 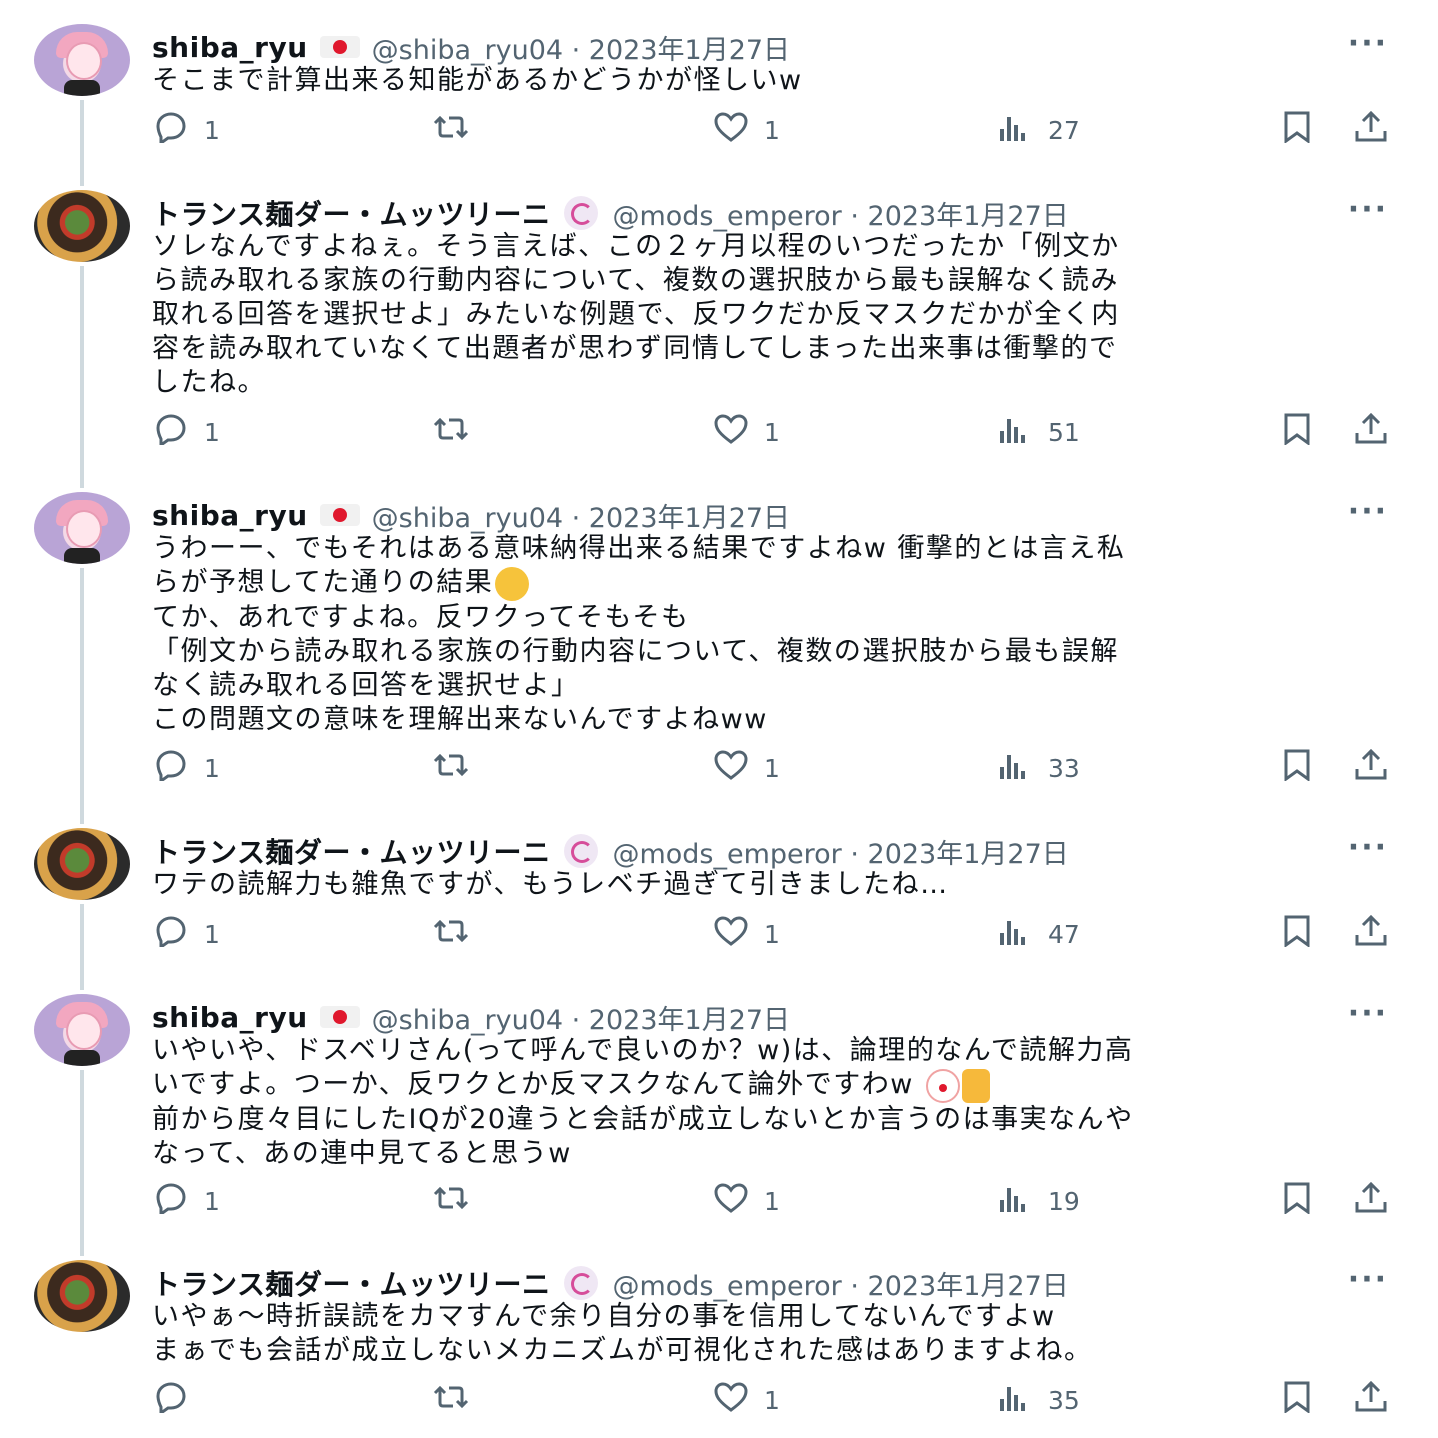 I want to click on views-button: 35, so click(x=1038, y=1400).